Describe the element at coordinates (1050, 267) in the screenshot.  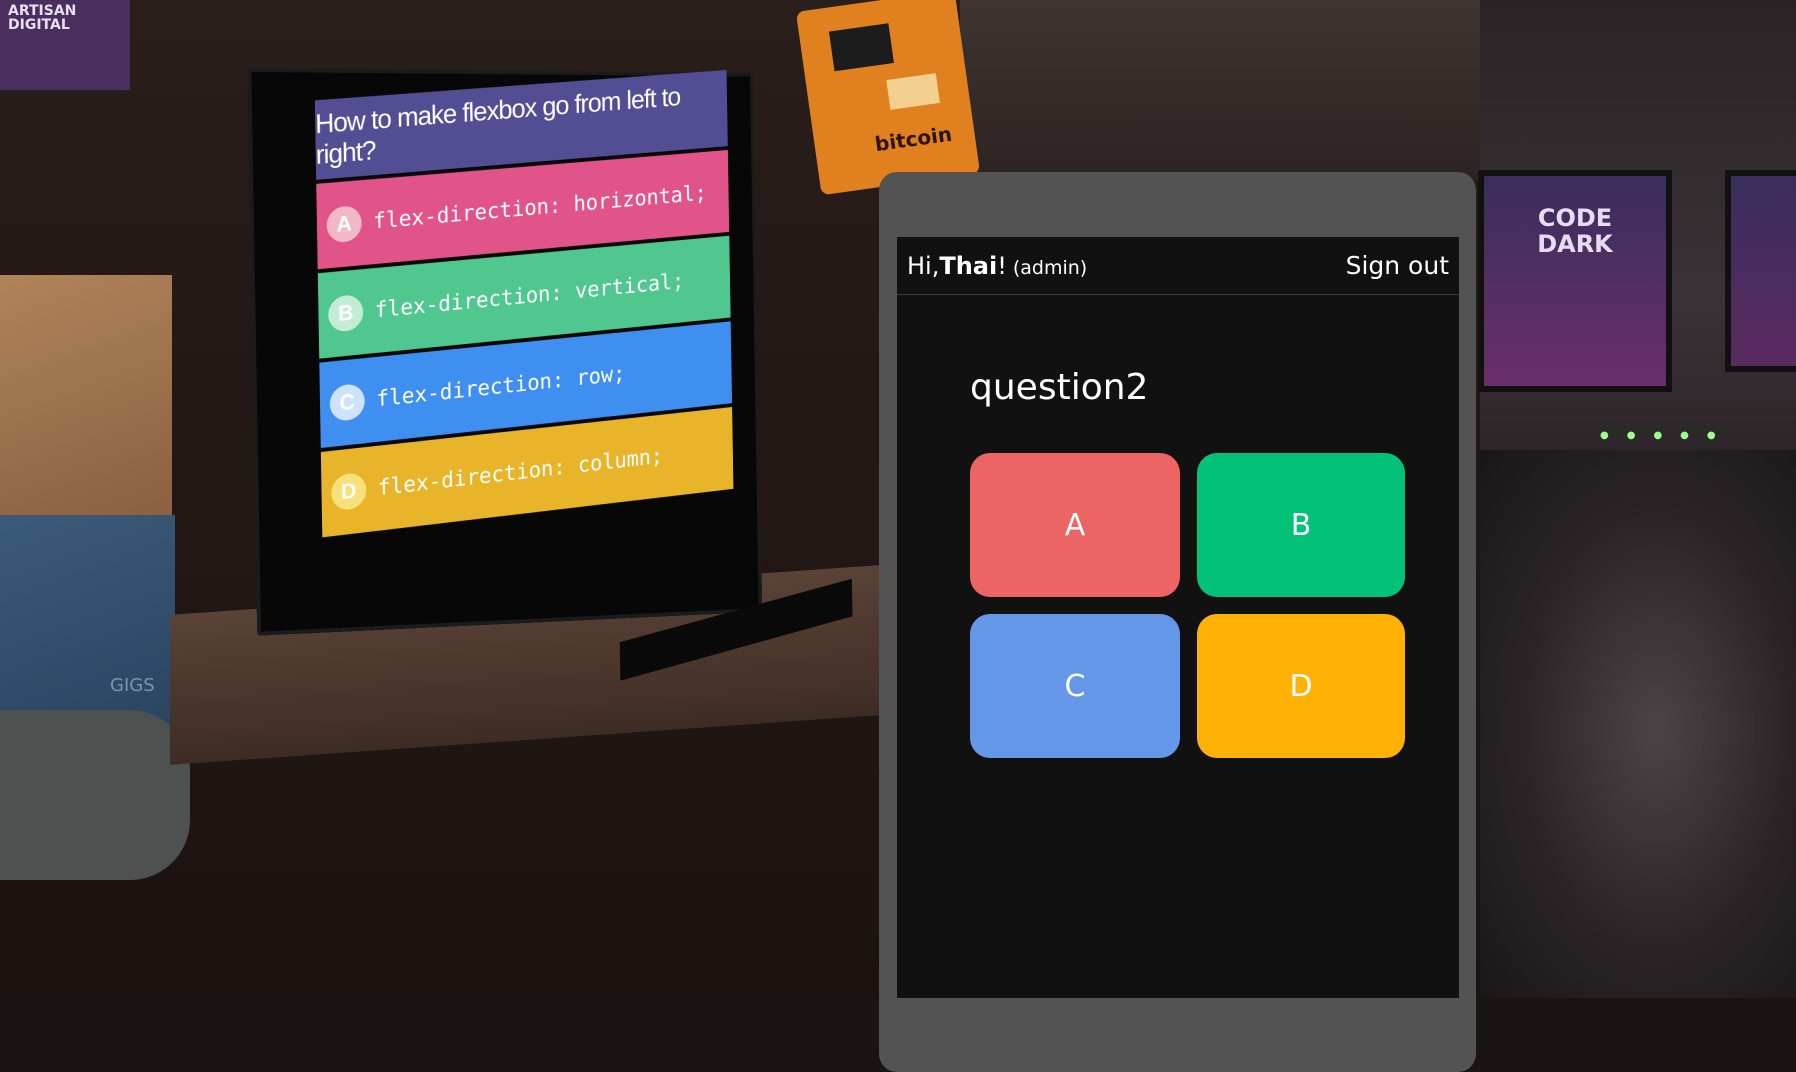
I see `user-role: (admin)` at that location.